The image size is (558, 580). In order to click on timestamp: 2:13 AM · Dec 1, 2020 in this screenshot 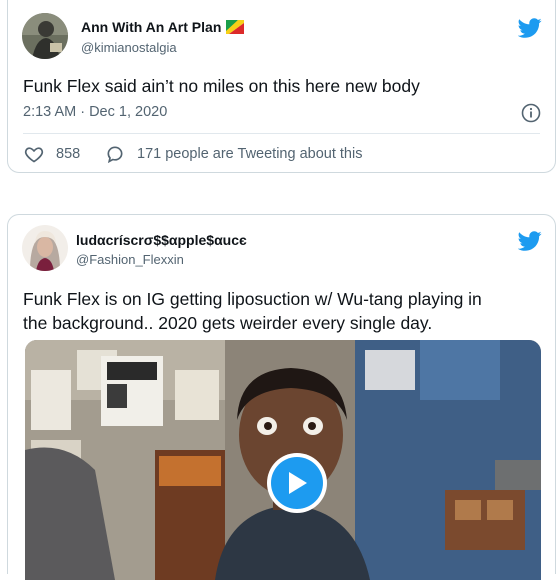, I will do `click(95, 112)`.